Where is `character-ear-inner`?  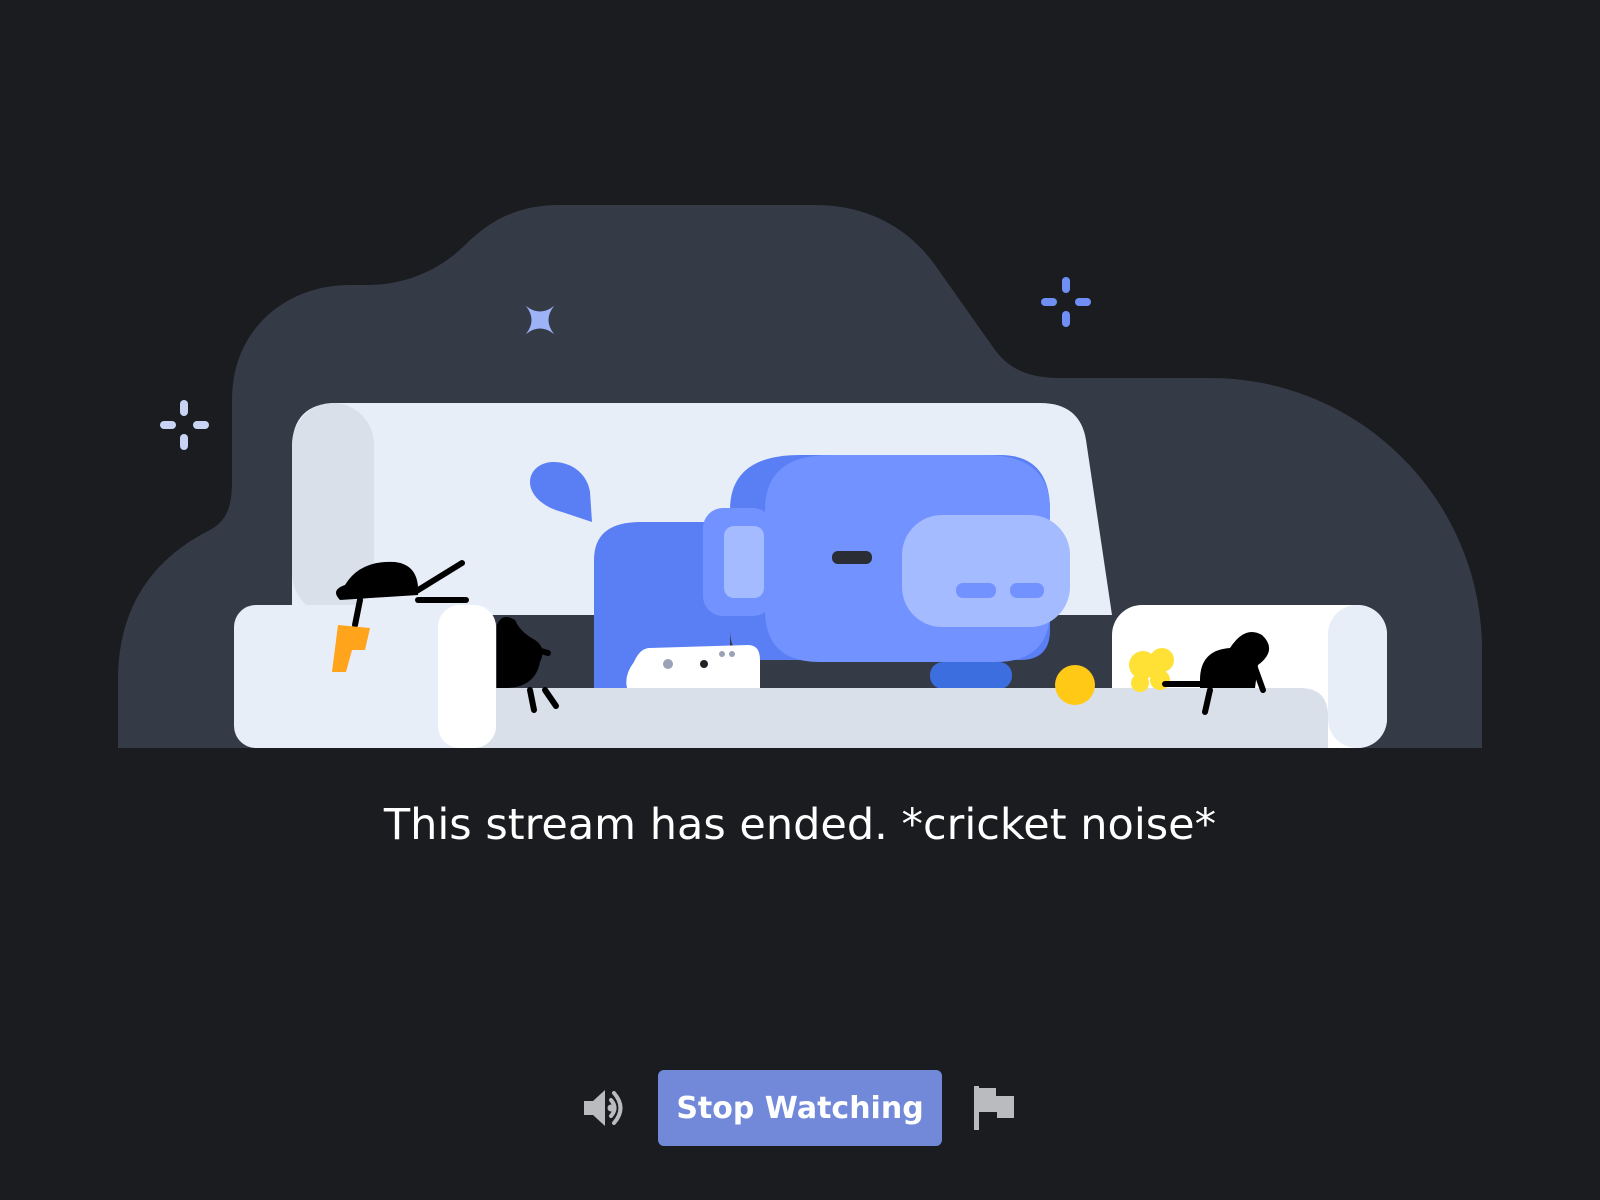
character-ear-inner is located at coordinates (744, 562).